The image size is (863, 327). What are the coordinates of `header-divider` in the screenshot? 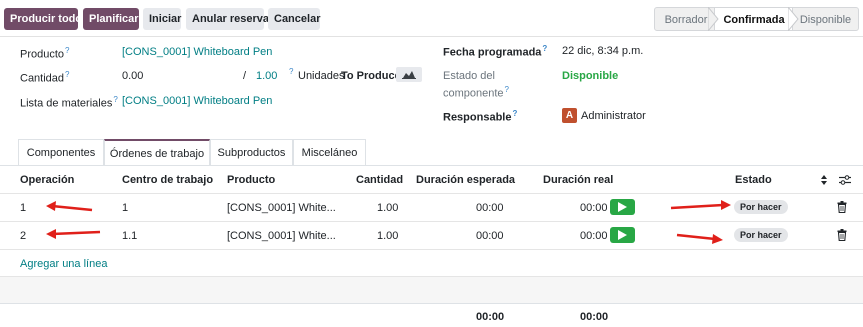 It's located at (431, 193).